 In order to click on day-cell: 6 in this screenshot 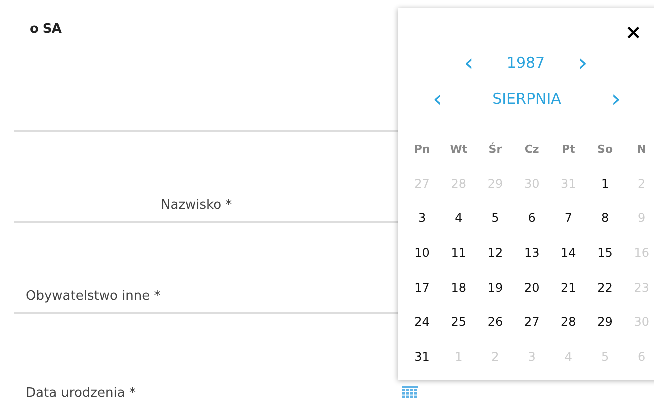, I will do `click(532, 218)`.